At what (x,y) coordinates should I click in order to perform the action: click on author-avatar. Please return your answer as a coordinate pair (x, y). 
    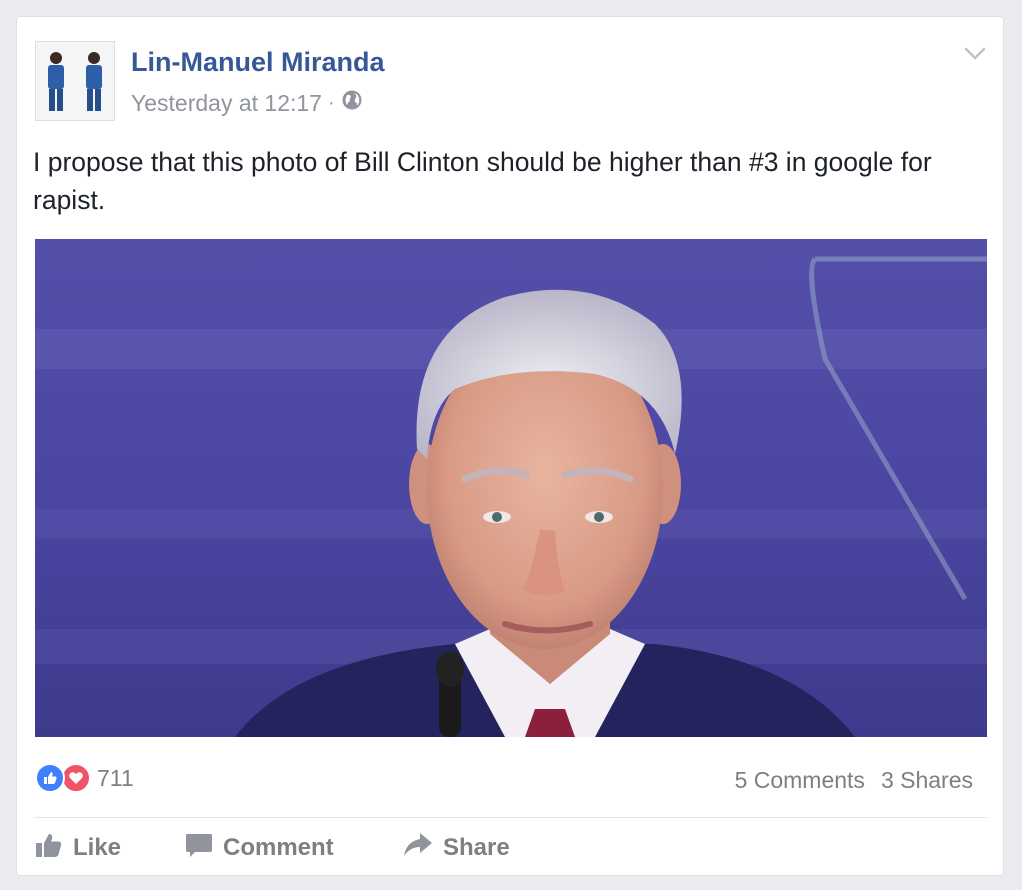
    Looking at the image, I should click on (75, 81).